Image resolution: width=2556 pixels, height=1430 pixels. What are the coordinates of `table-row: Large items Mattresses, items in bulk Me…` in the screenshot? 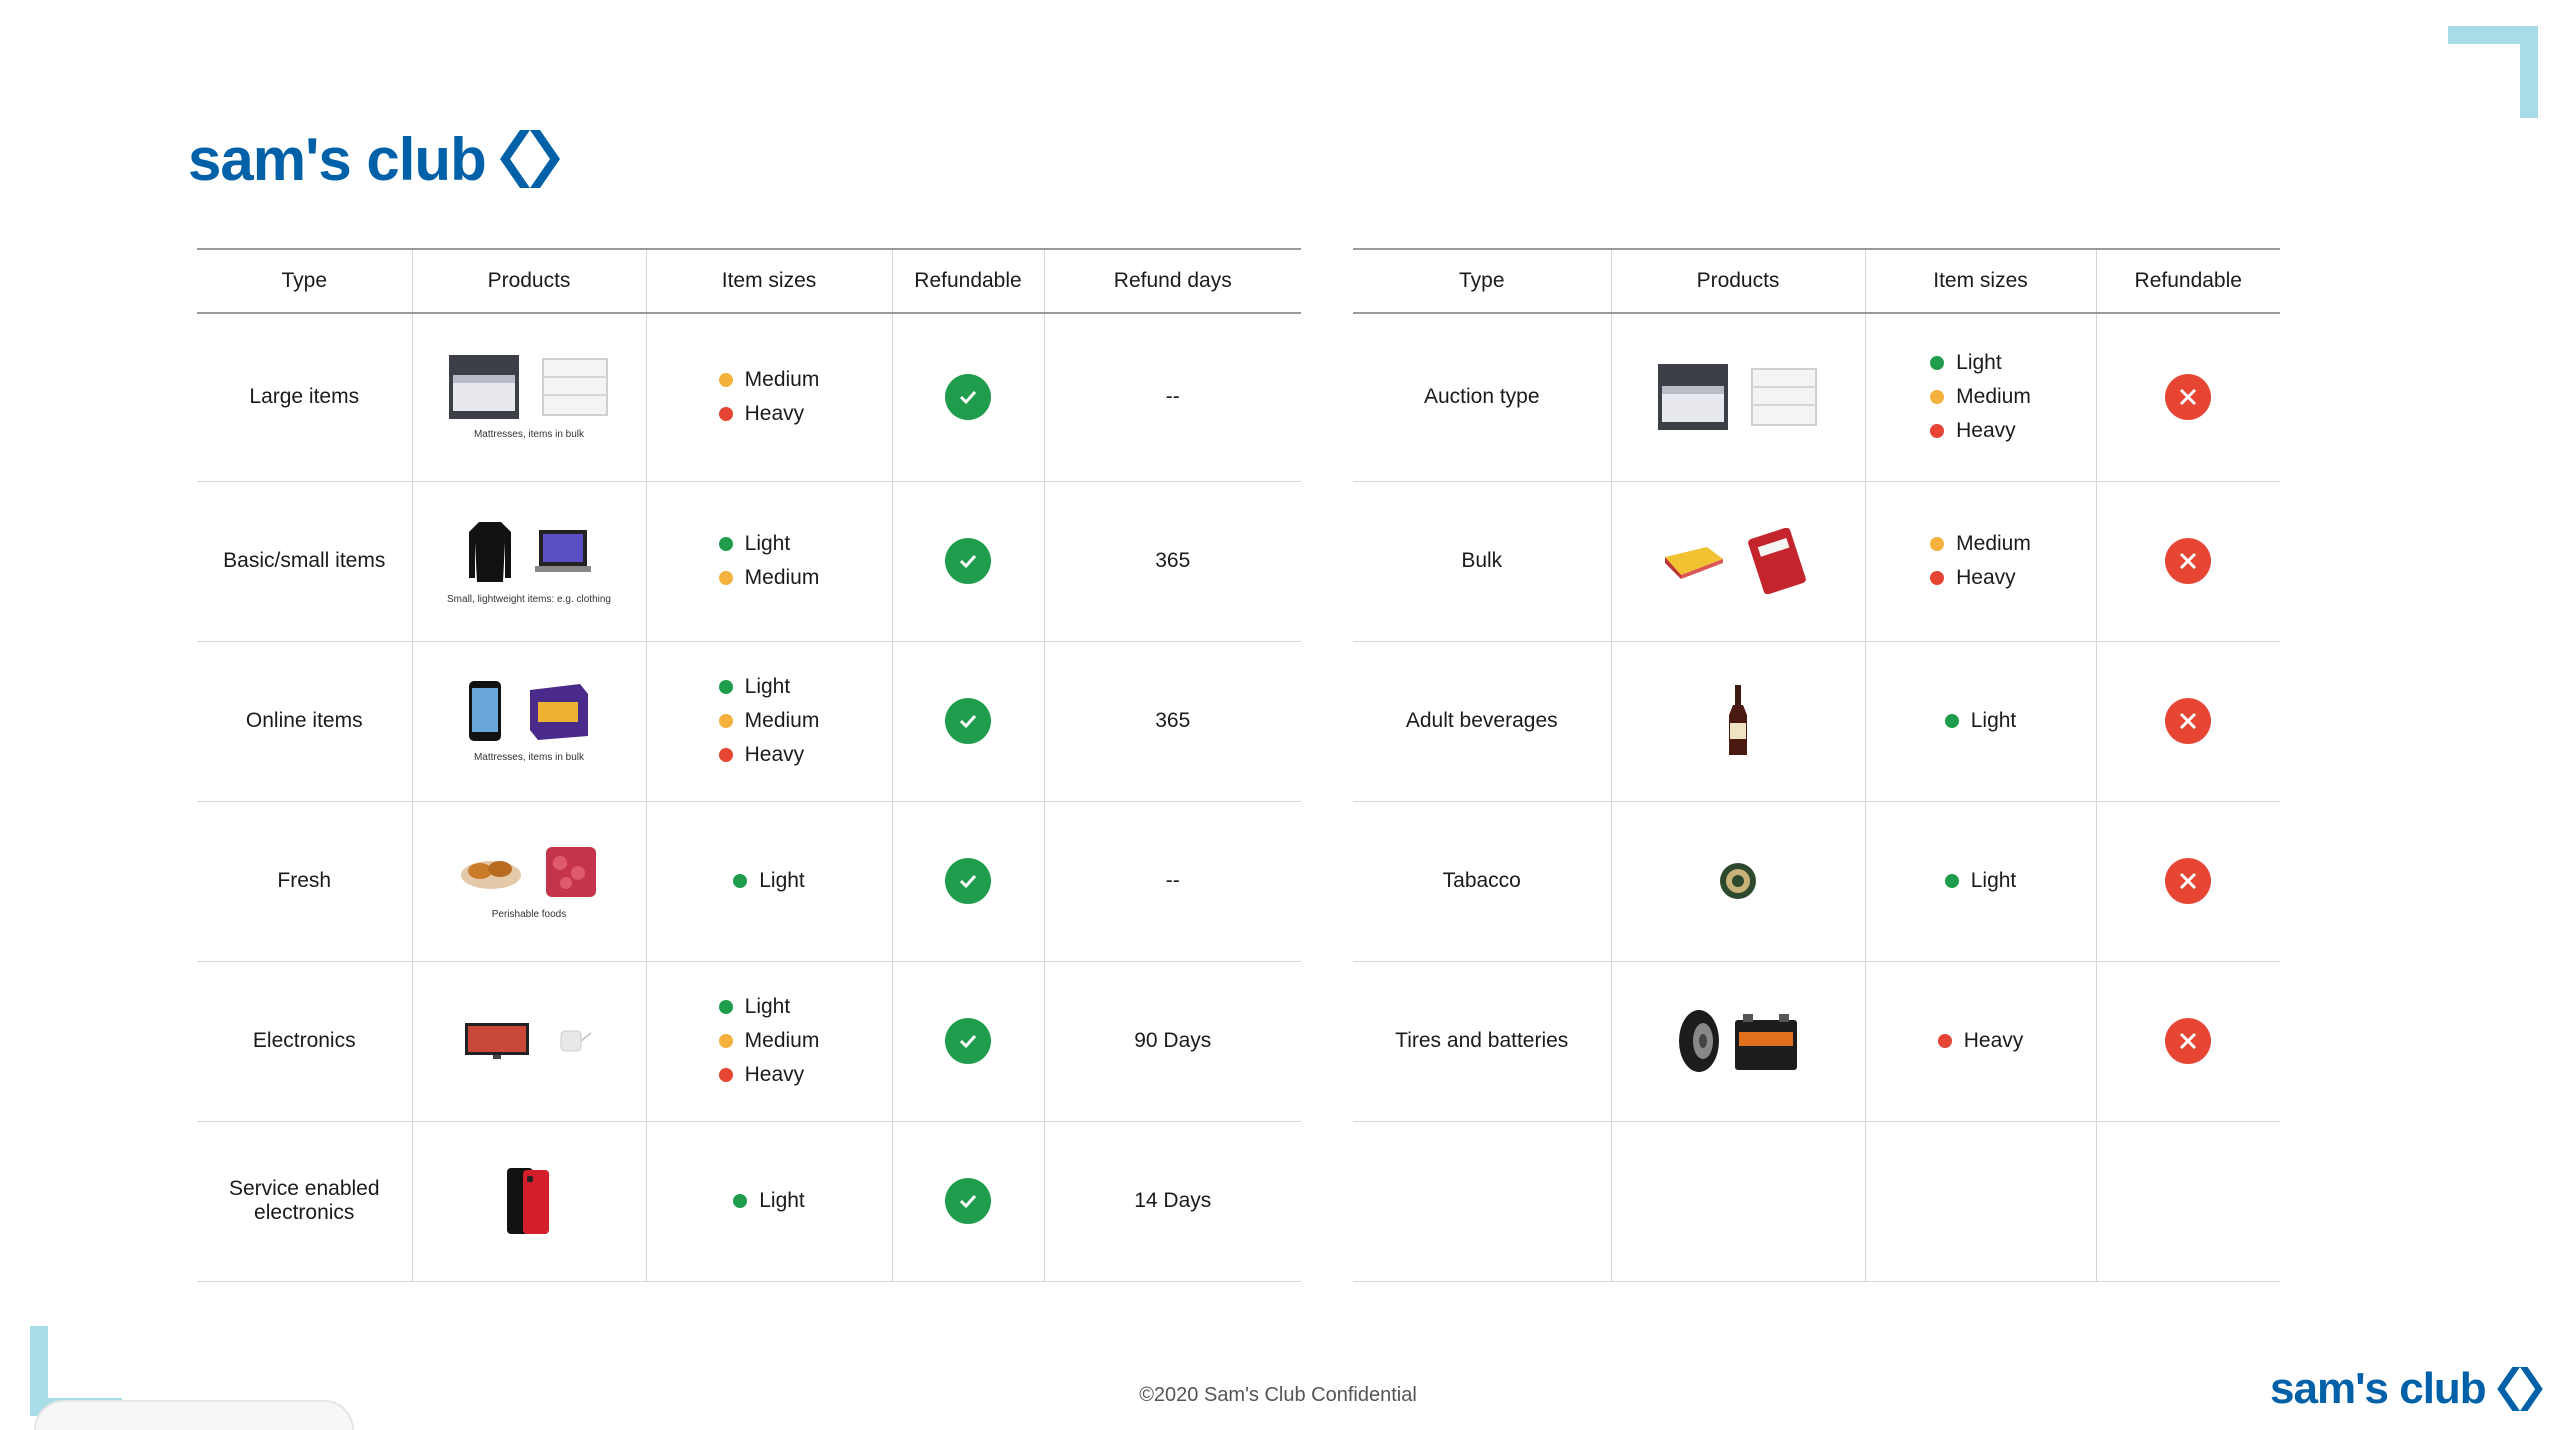 It's located at (749, 397).